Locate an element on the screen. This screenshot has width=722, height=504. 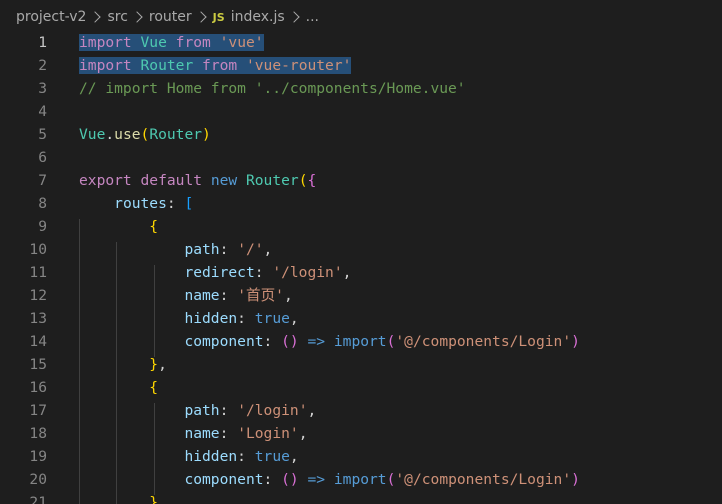
line-code: path: '/login', is located at coordinates (250, 410).